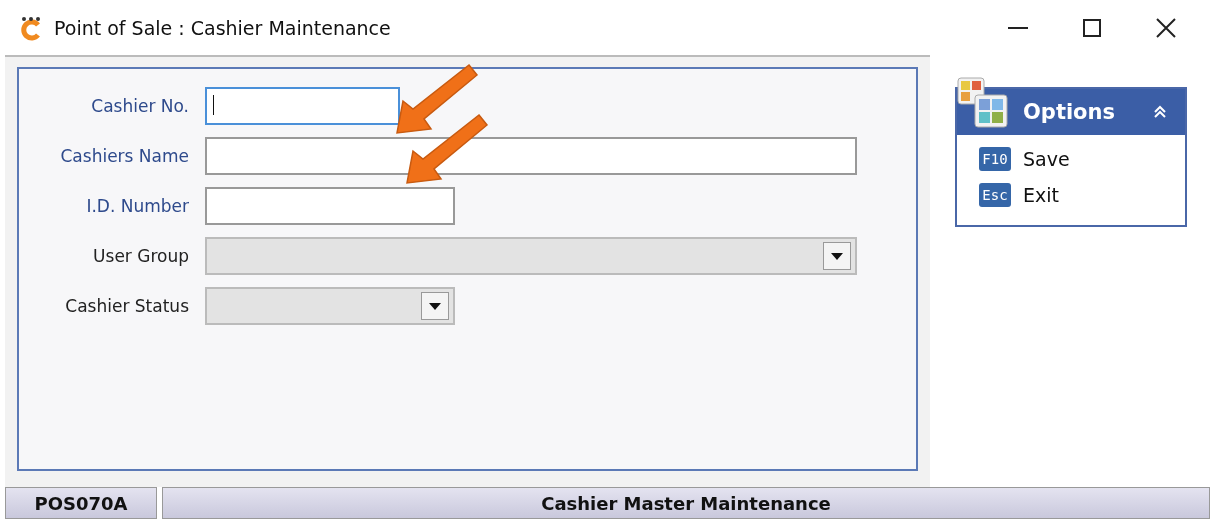 The image size is (1216, 519). Describe the element at coordinates (995, 195) in the screenshot. I see `shortcut-key: Esc` at that location.